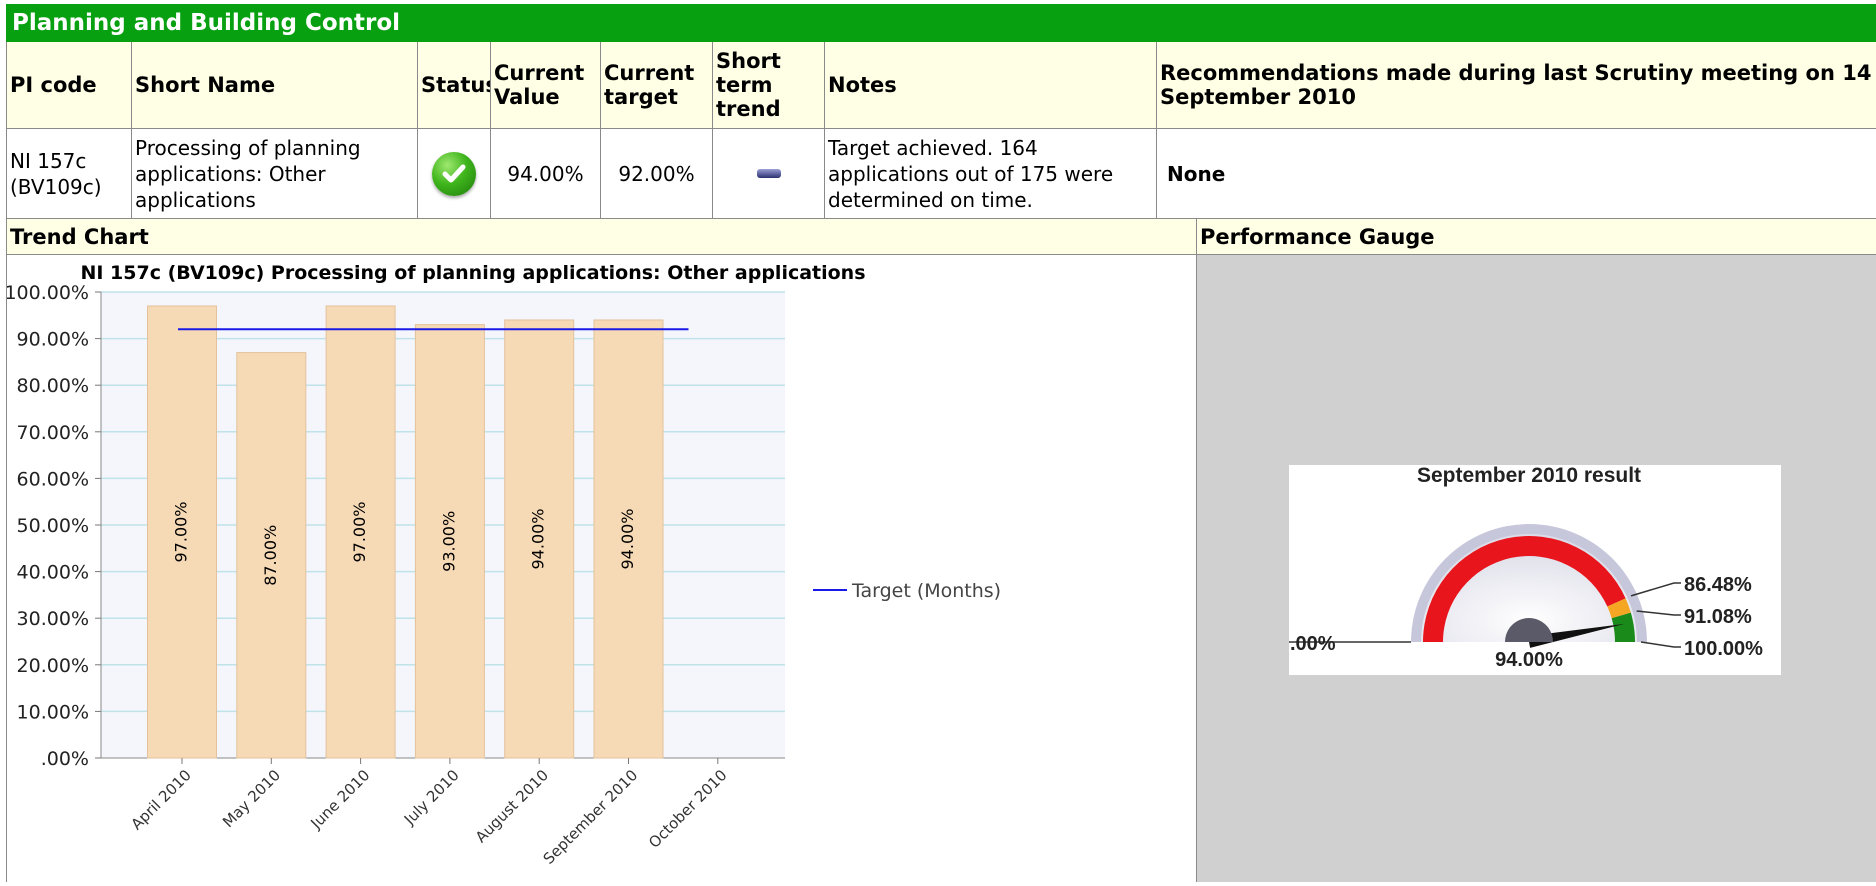 This screenshot has height=886, width=1876. What do you see at coordinates (1723, 649) in the screenshot?
I see `threshold-label: 100.00%` at bounding box center [1723, 649].